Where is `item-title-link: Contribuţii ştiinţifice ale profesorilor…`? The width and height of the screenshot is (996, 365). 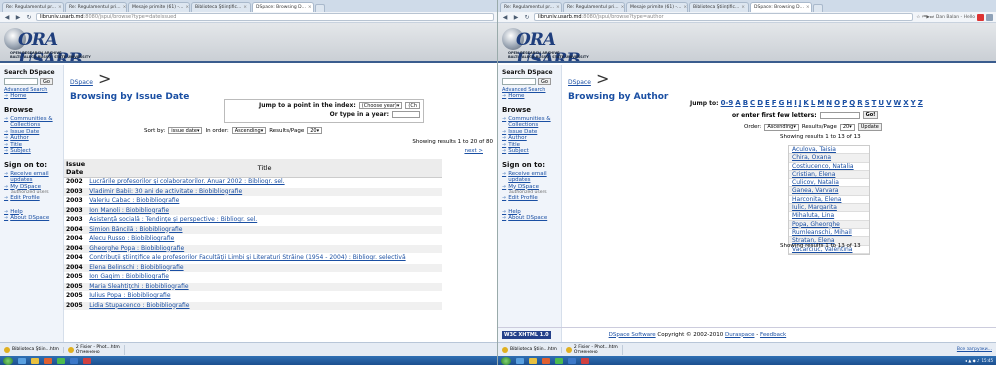 item-title-link: Contribuţii ştiinţifice ale profesorilor… is located at coordinates (247, 257).